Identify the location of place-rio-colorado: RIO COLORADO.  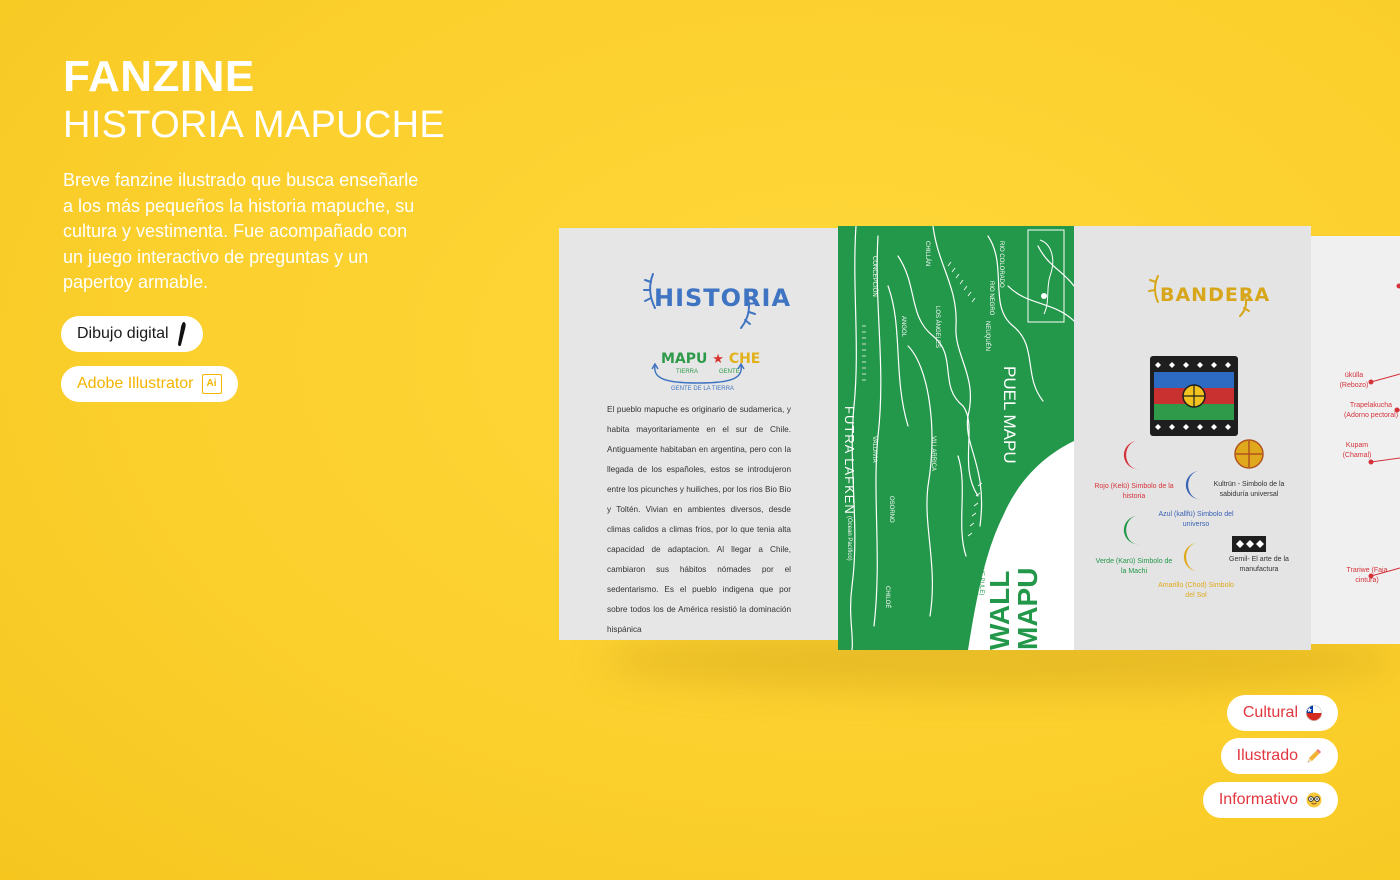
(1001, 264).